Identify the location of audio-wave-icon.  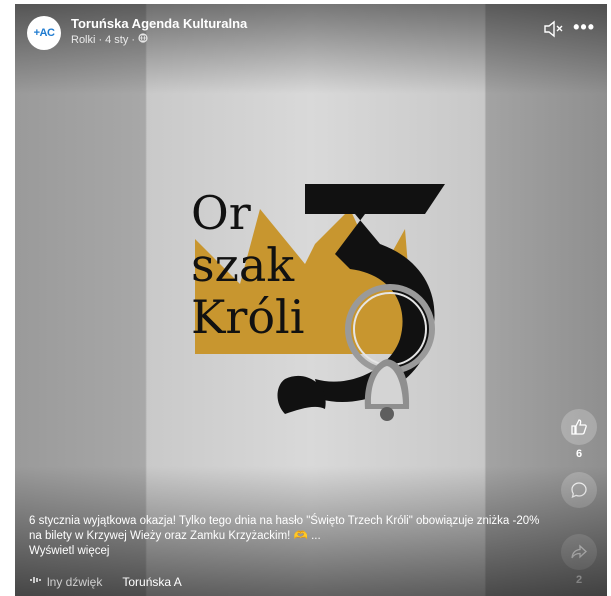
(35, 581).